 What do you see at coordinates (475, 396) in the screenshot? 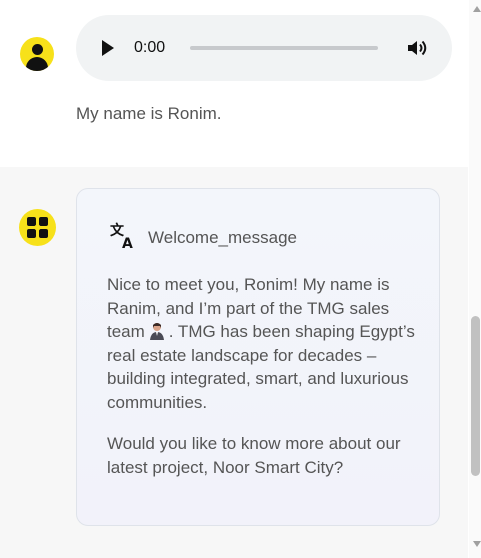
I see `scroll-thumb` at bounding box center [475, 396].